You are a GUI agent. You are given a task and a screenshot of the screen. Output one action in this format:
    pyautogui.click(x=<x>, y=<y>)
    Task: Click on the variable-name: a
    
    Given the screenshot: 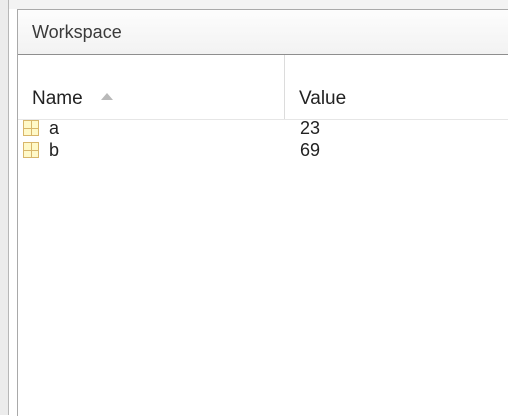 What is the action you would take?
    pyautogui.click(x=54, y=128)
    